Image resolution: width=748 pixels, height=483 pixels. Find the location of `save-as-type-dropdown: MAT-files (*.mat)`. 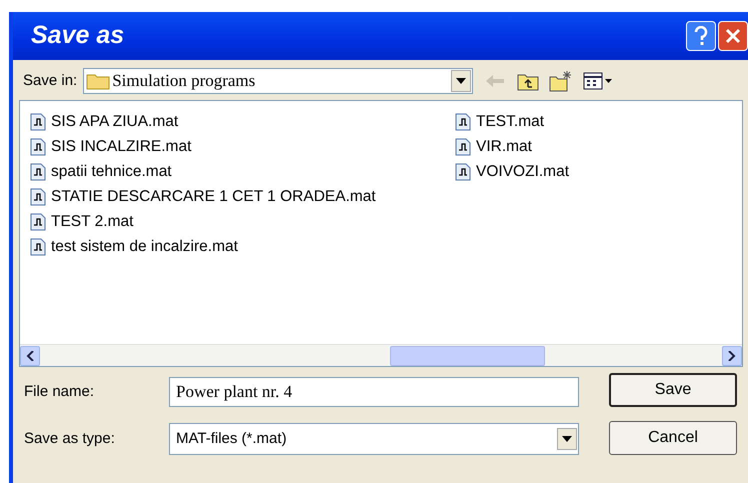

save-as-type-dropdown: MAT-files (*.mat) is located at coordinates (374, 439).